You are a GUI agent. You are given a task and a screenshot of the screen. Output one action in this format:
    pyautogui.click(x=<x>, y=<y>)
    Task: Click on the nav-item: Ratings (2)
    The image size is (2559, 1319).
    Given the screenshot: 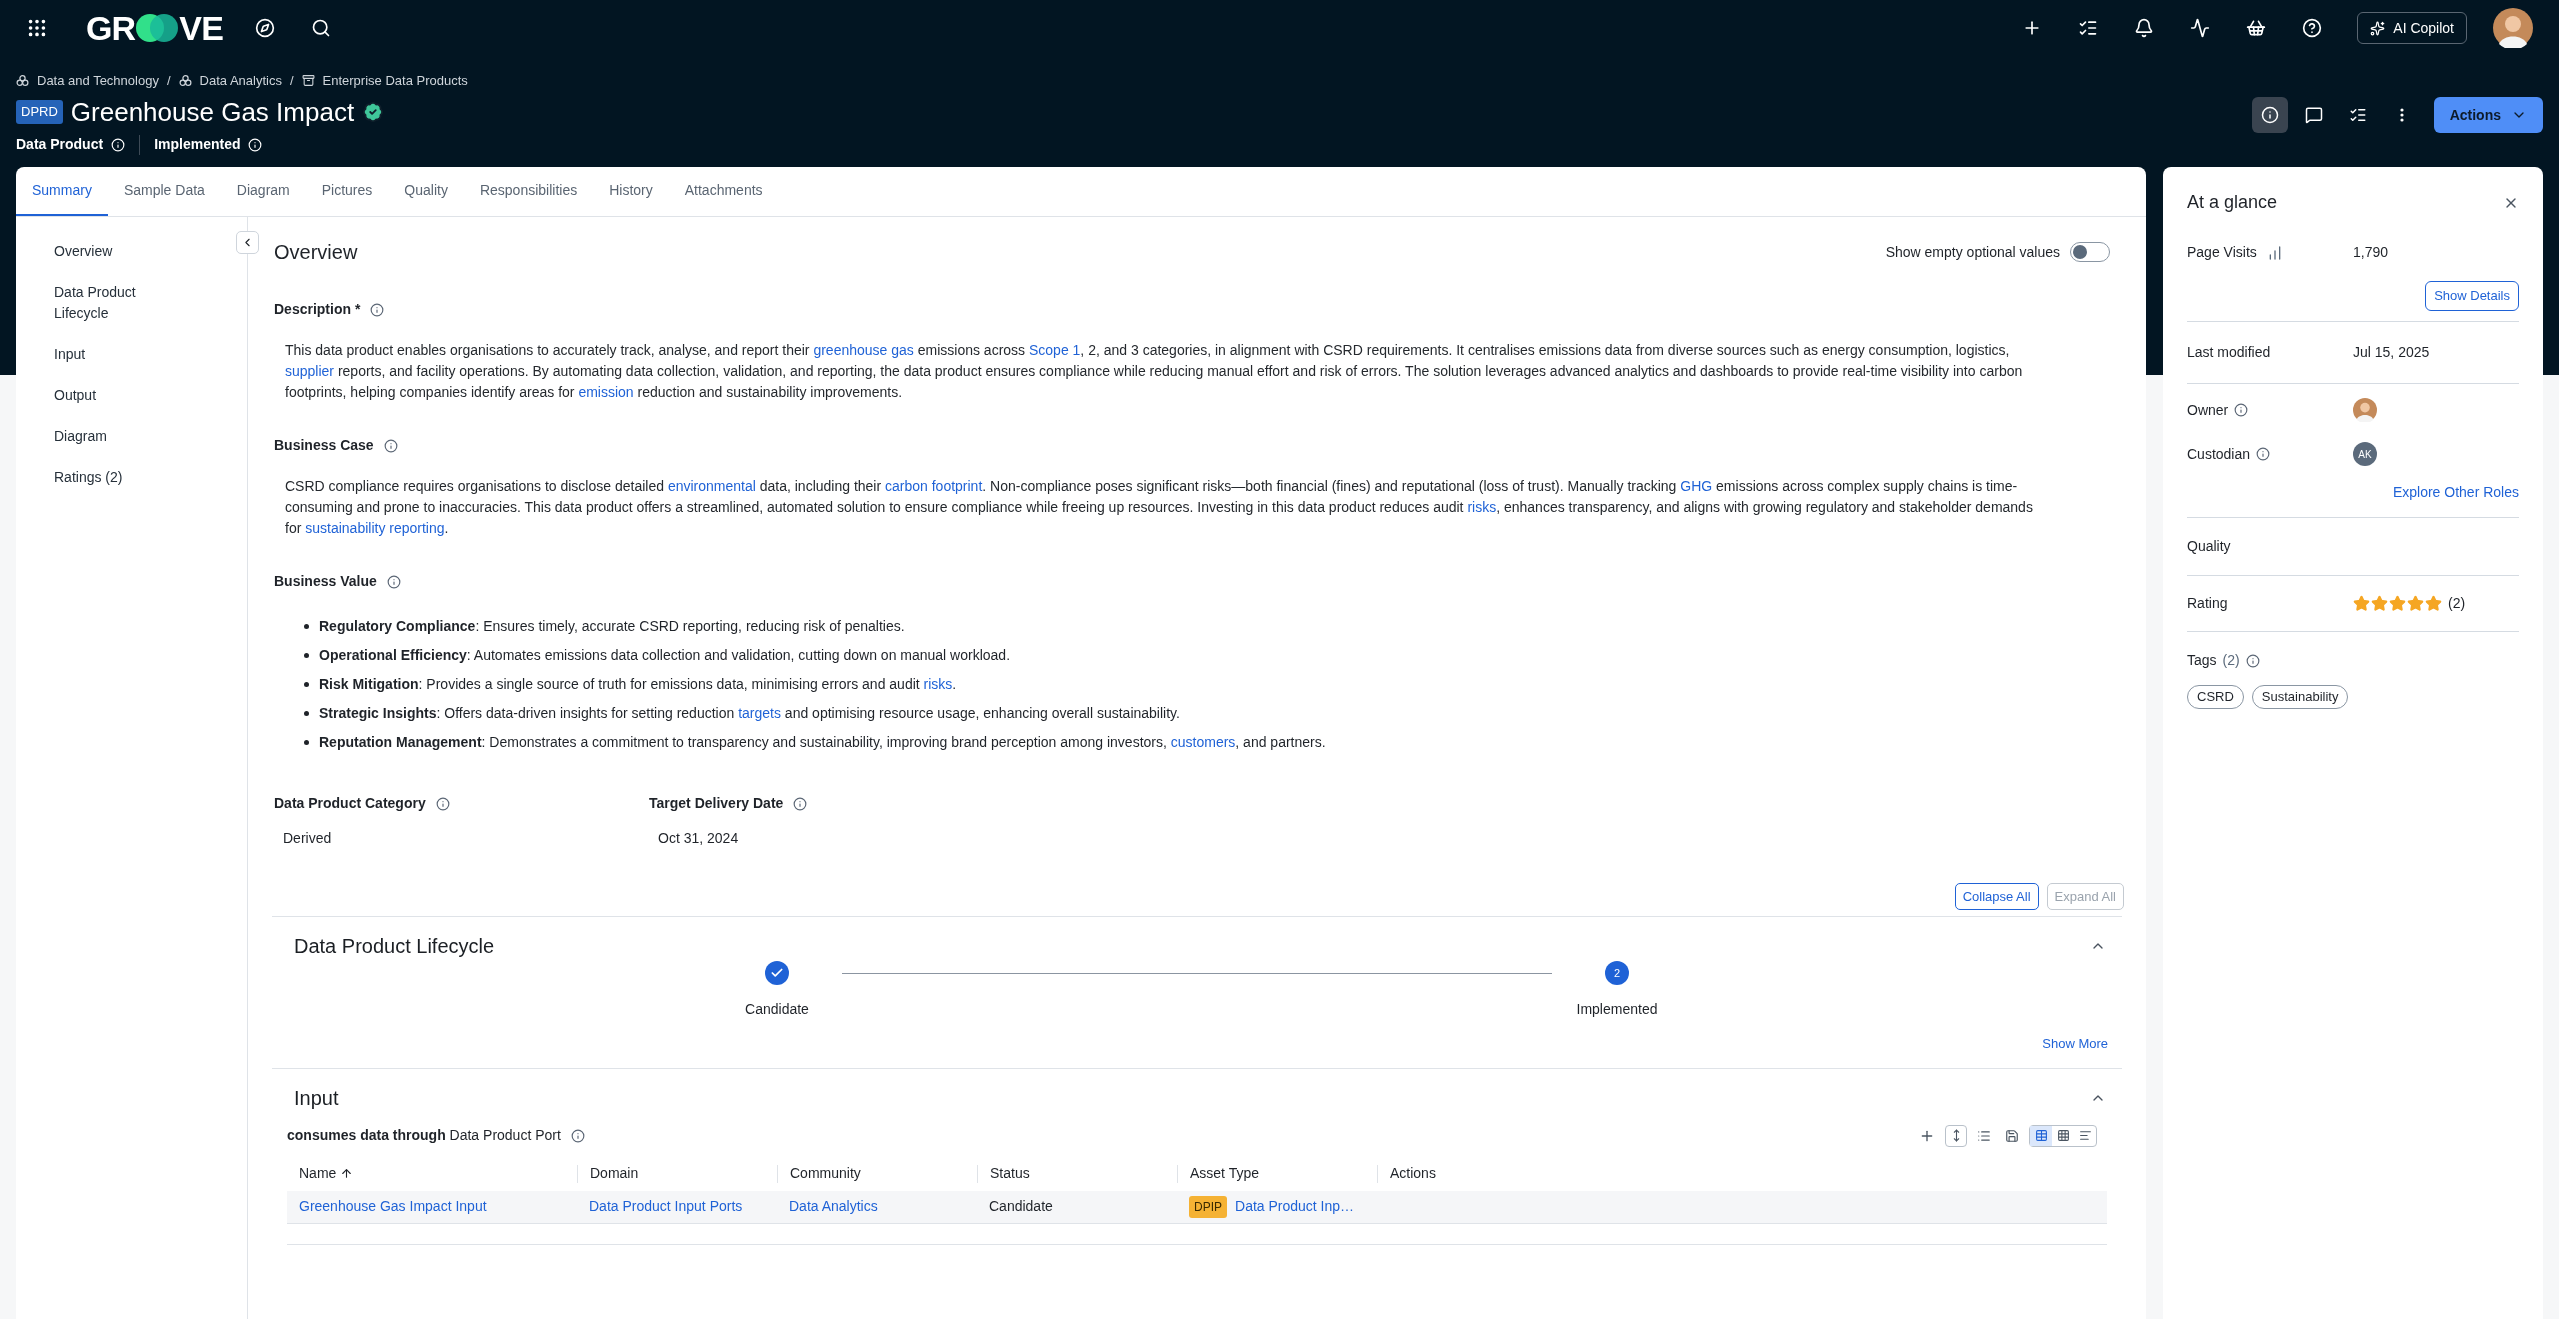 What is the action you would take?
    pyautogui.click(x=109, y=477)
    